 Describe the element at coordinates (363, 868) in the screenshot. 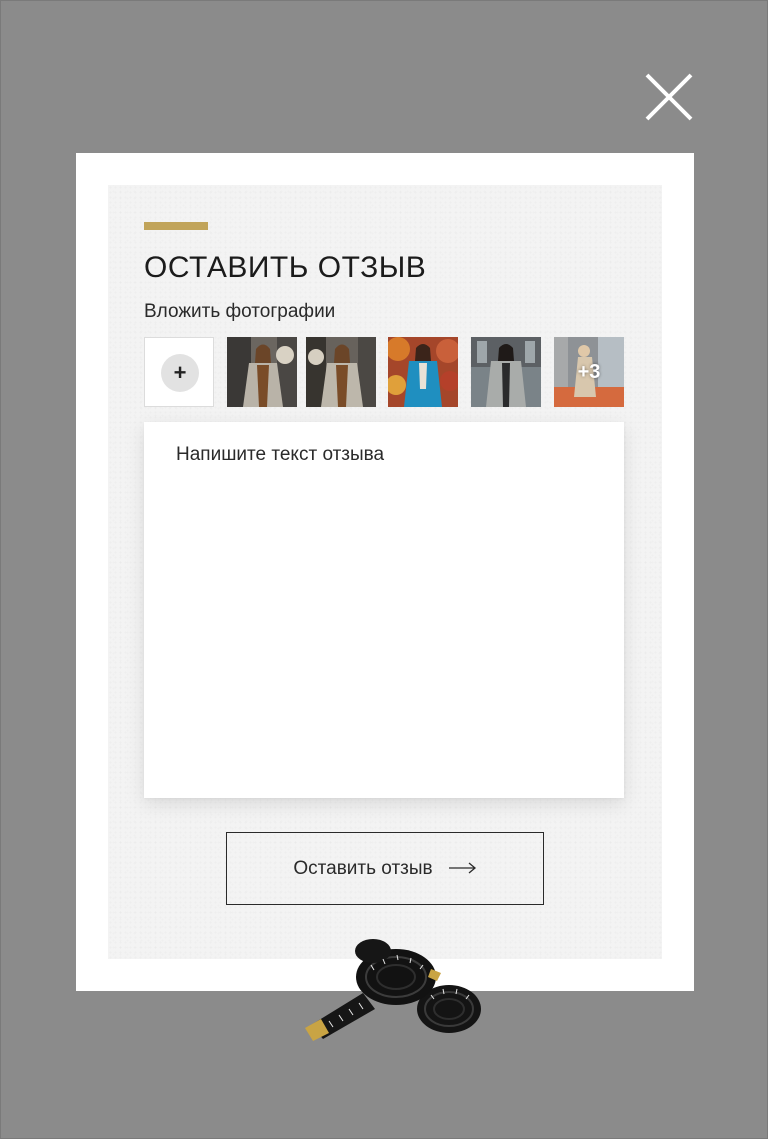

I see `submit-review-label: Оставить отзыв` at that location.